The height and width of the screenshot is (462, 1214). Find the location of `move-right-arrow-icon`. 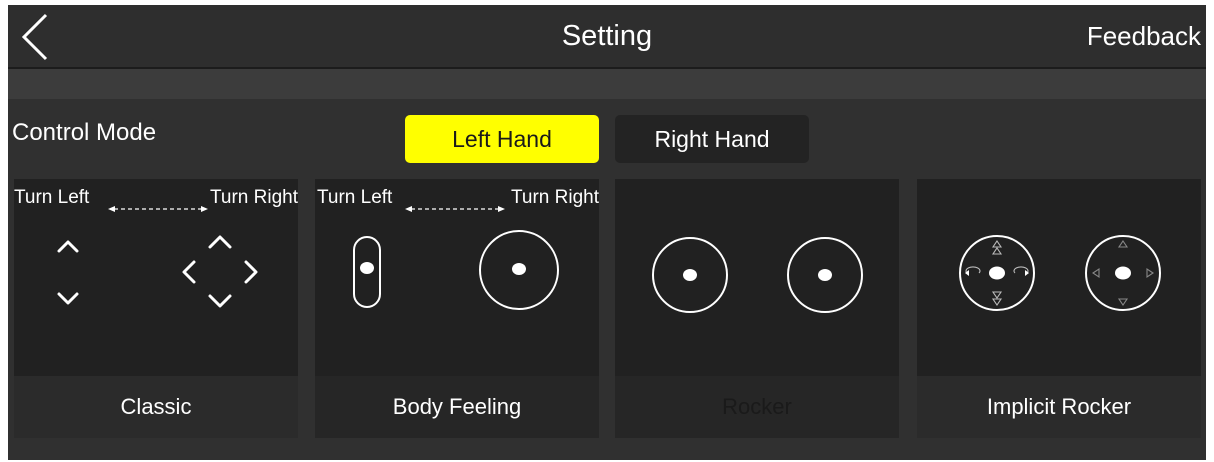

move-right-arrow-icon is located at coordinates (251, 272).